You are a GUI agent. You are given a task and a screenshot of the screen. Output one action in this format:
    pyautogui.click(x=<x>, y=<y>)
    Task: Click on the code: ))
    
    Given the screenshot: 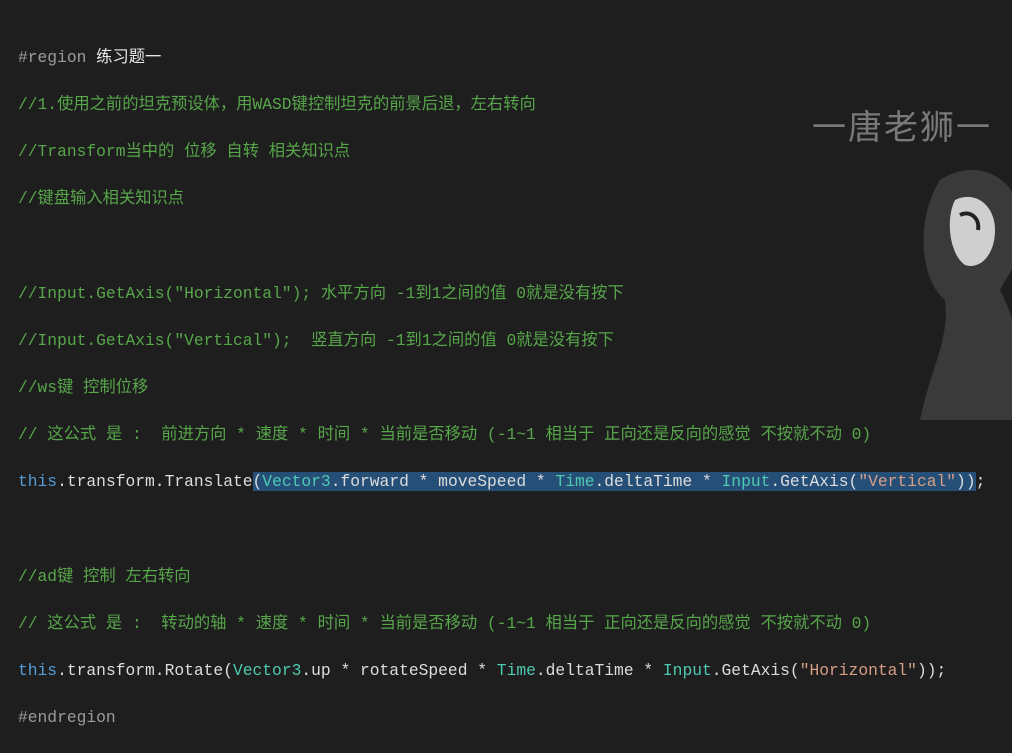 What is the action you would take?
    pyautogui.click(x=966, y=482)
    